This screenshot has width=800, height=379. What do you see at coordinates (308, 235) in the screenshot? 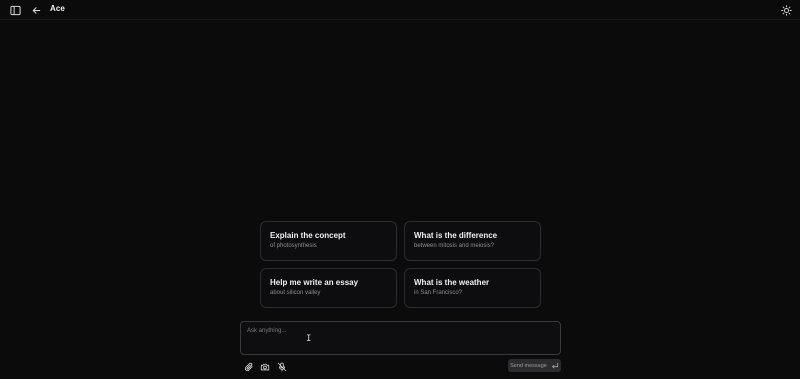
I see `suggestion-title: Explain the concept` at bounding box center [308, 235].